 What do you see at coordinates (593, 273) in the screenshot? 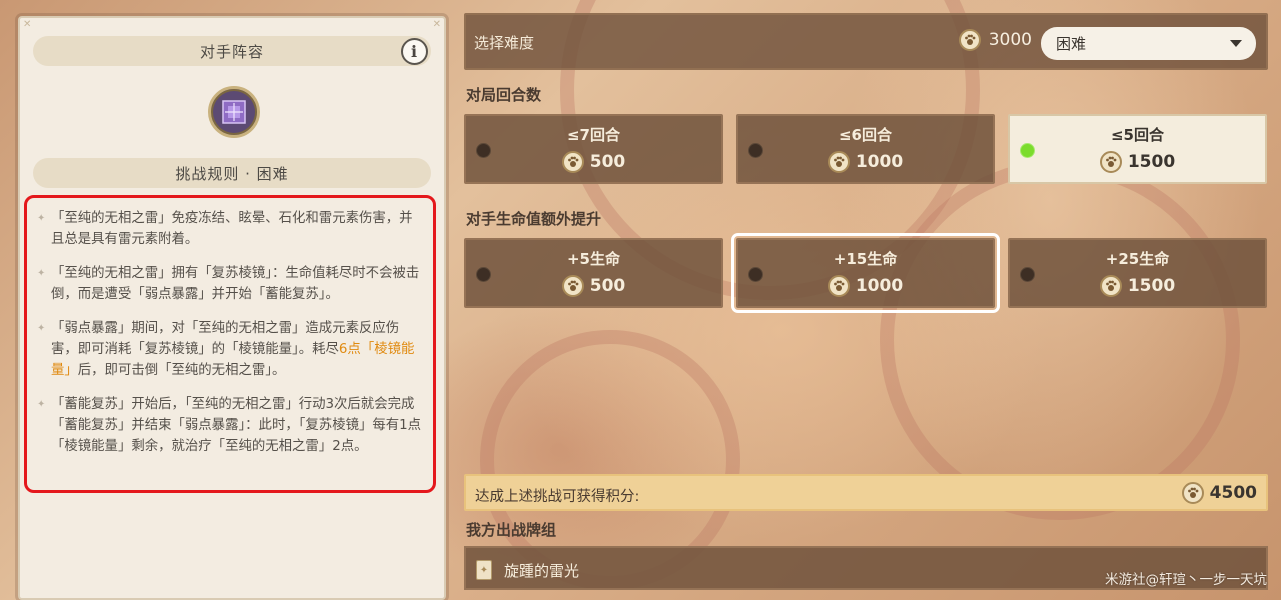
I see `hp-boost-option: +5生命 500` at bounding box center [593, 273].